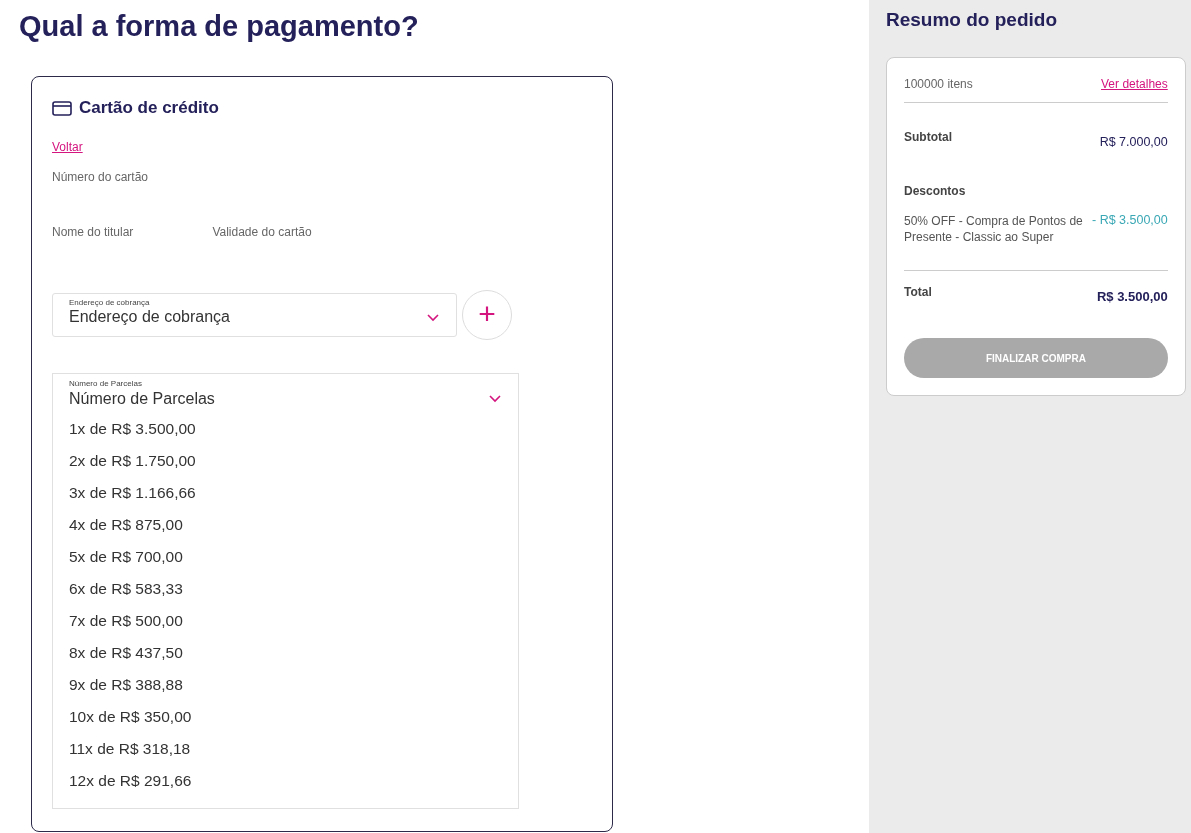  Describe the element at coordinates (487, 315) in the screenshot. I see `add-button: +` at that location.